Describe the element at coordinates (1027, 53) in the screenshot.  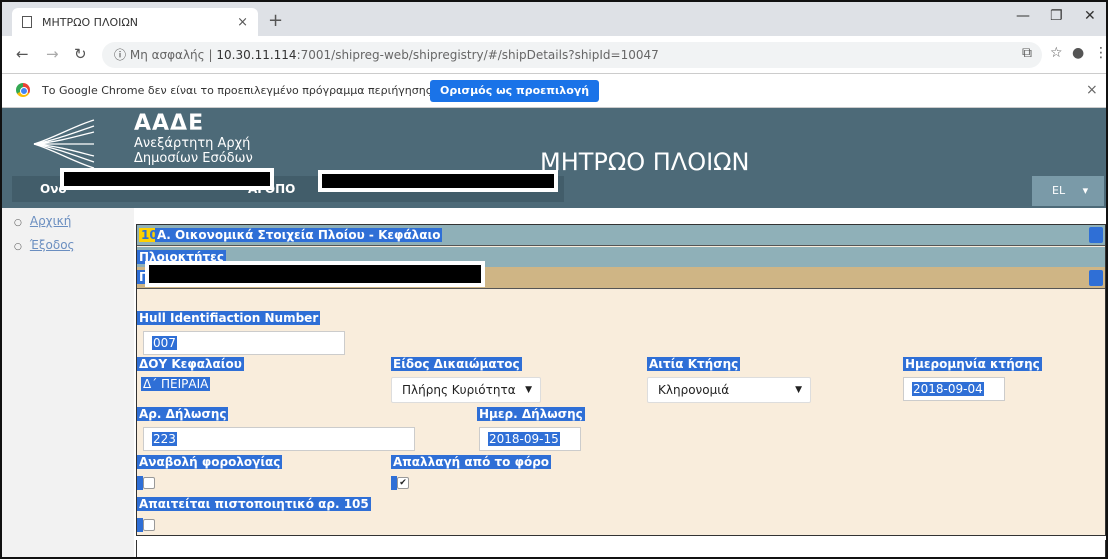
I see `translate-icon: ⧉` at that location.